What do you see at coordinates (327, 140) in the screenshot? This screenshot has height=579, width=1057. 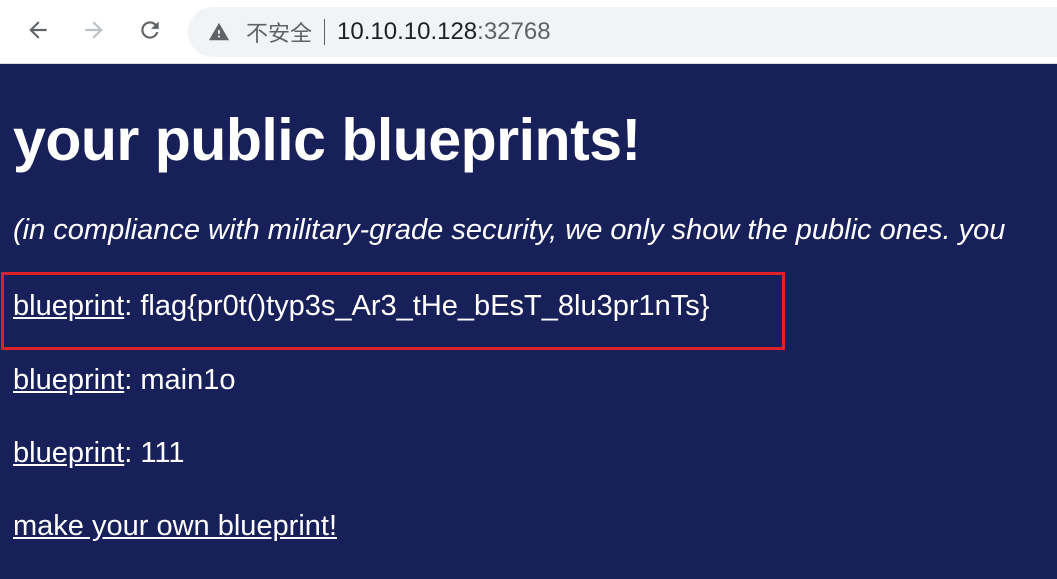 I see `page-title: your public blueprints!` at bounding box center [327, 140].